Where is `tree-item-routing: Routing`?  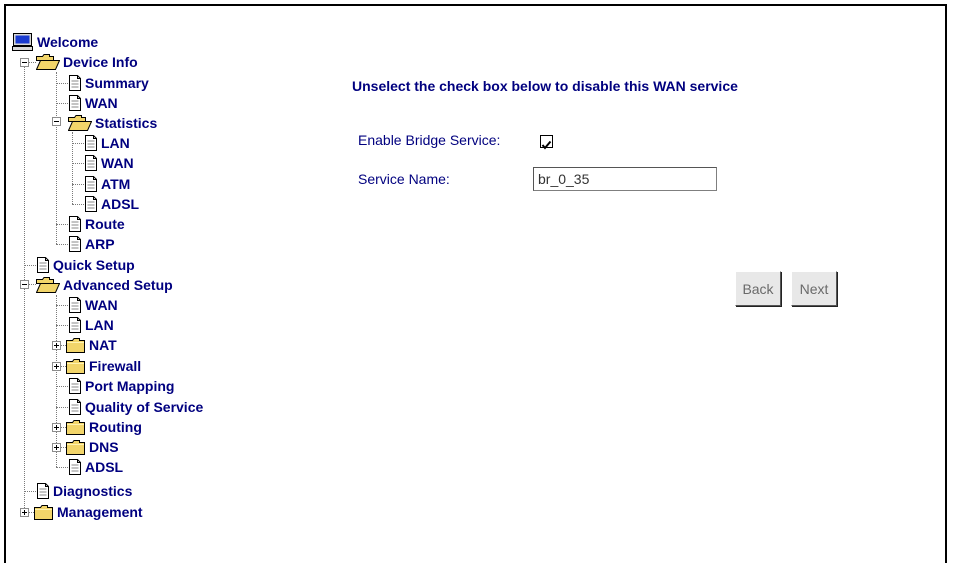
tree-item-routing: Routing is located at coordinates (104, 427).